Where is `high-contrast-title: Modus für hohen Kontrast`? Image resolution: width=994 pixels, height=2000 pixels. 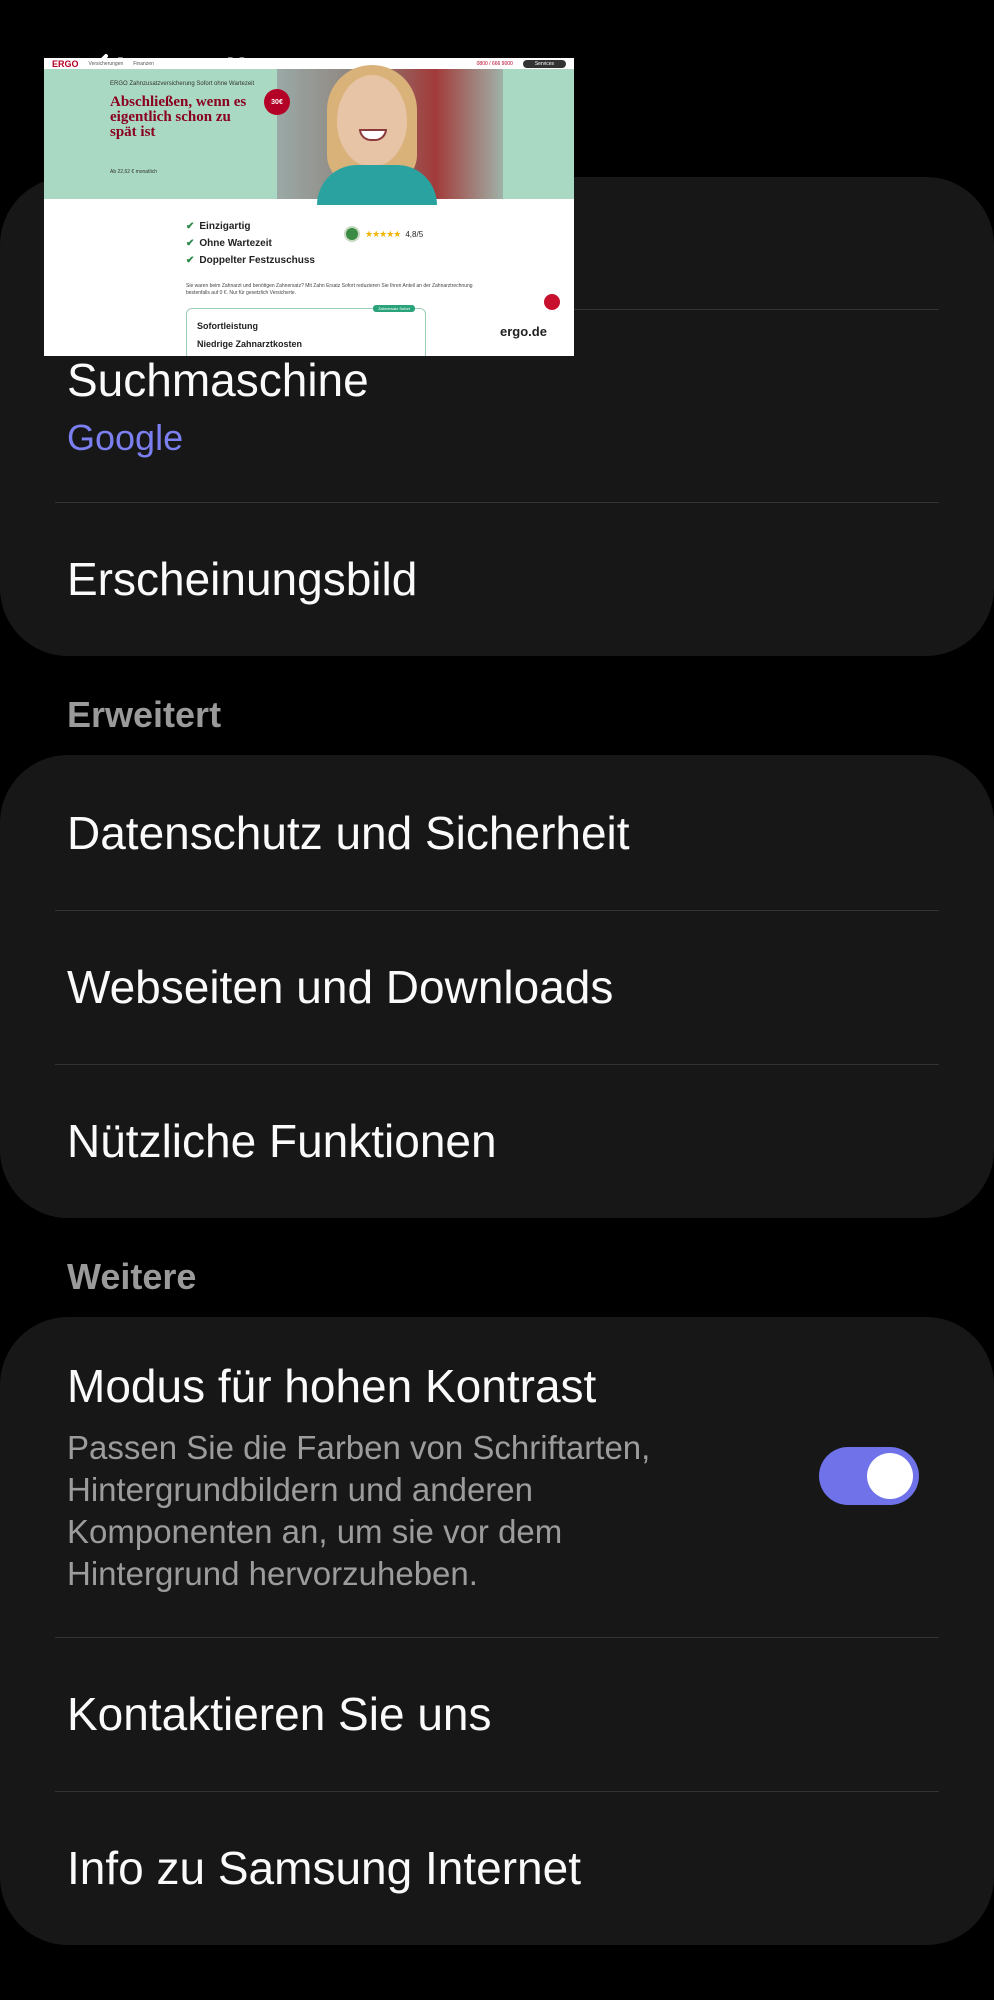
high-contrast-title: Modus für hohen Kontrast is located at coordinates (332, 1386).